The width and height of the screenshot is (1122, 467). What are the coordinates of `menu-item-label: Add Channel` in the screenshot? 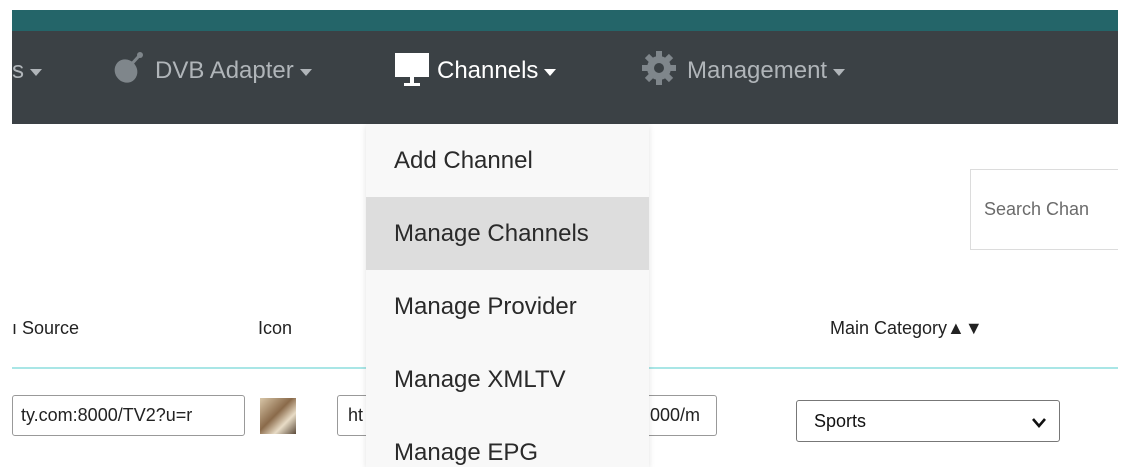 It's located at (463, 160).